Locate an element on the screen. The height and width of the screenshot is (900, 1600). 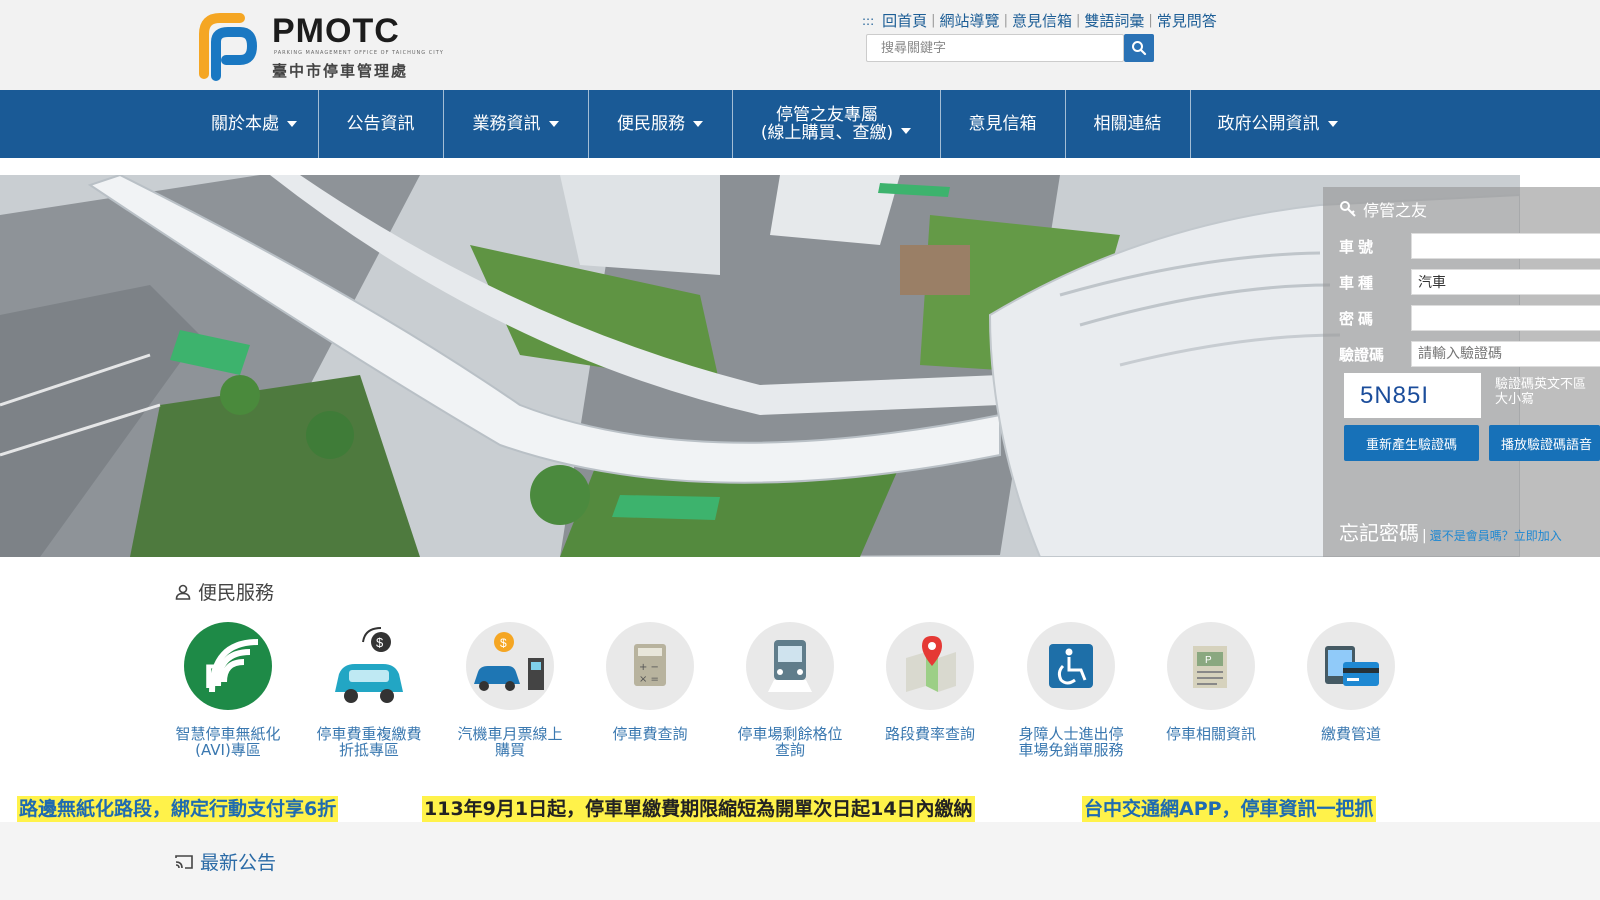
bus-parking-glyph is located at coordinates (790, 666).